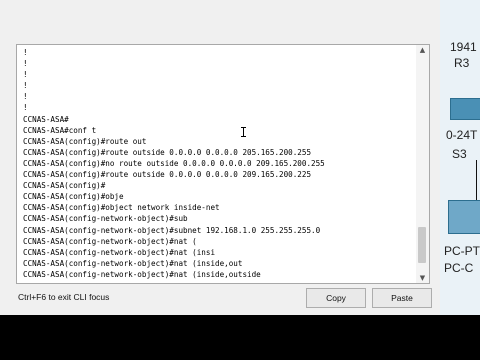  I want to click on device-label-r3: R3, so click(462, 63).